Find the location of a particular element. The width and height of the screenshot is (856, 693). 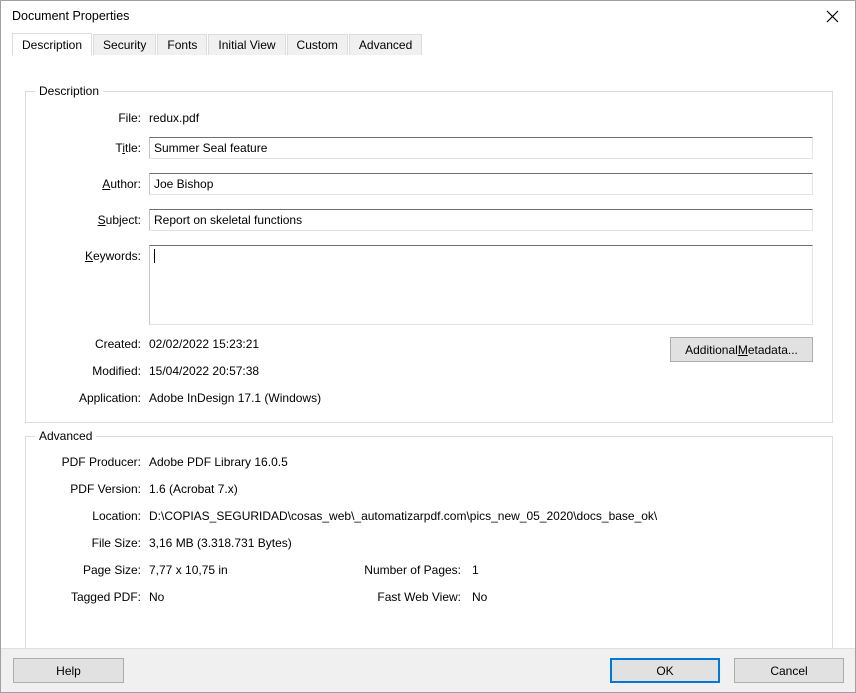

description-group-title: Description is located at coordinates (69, 91).